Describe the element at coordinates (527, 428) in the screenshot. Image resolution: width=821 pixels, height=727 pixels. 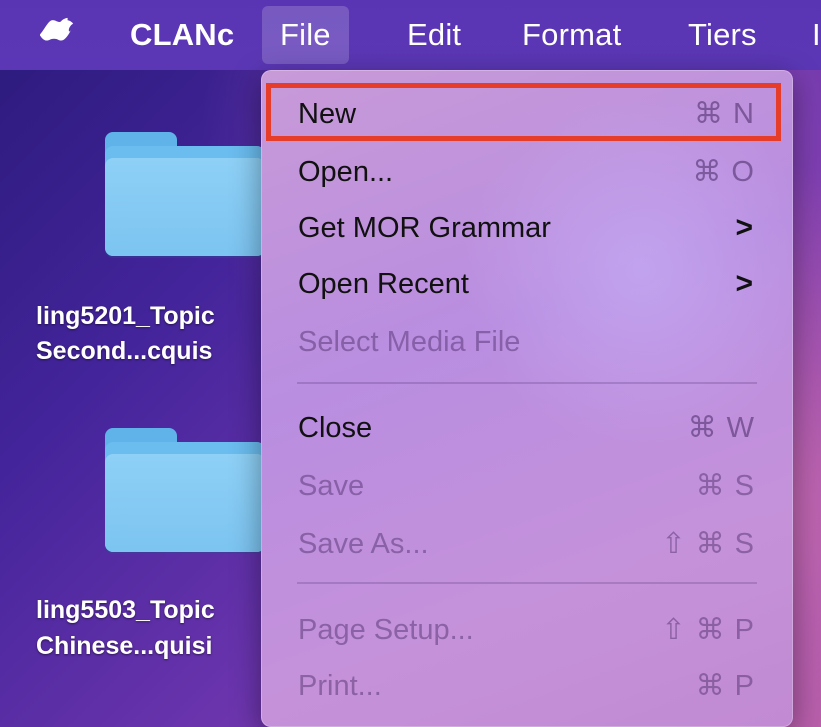
I see `menu-item-close: Close ⌘ W` at that location.